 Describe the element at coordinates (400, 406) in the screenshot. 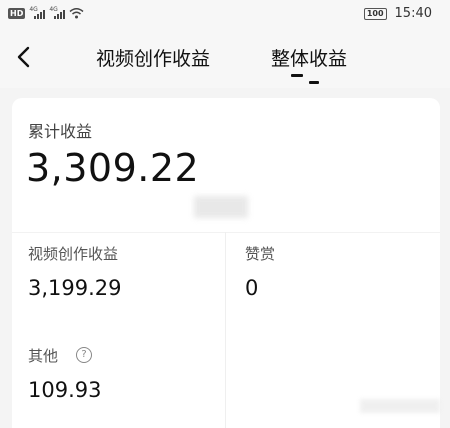

I see `watermark` at that location.